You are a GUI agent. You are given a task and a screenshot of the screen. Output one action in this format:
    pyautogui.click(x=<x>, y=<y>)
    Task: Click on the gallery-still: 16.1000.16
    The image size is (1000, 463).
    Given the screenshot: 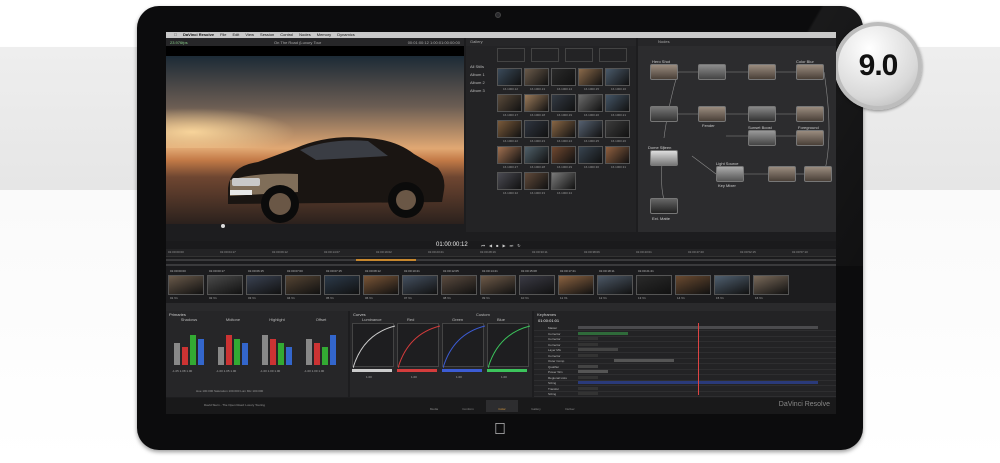 What is the action you would take?
    pyautogui.click(x=617, y=79)
    